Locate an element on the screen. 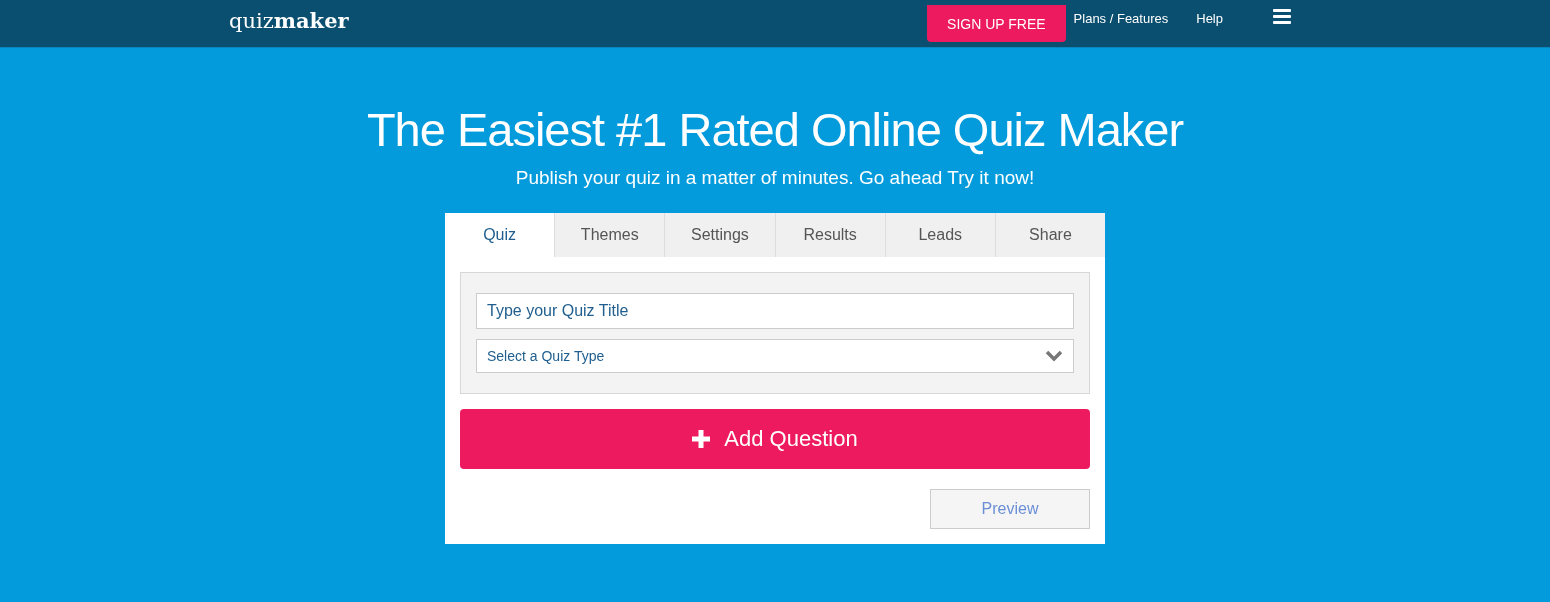  hero-title: The Easiest #1 Rated Online Quiz Maker is located at coordinates (775, 129).